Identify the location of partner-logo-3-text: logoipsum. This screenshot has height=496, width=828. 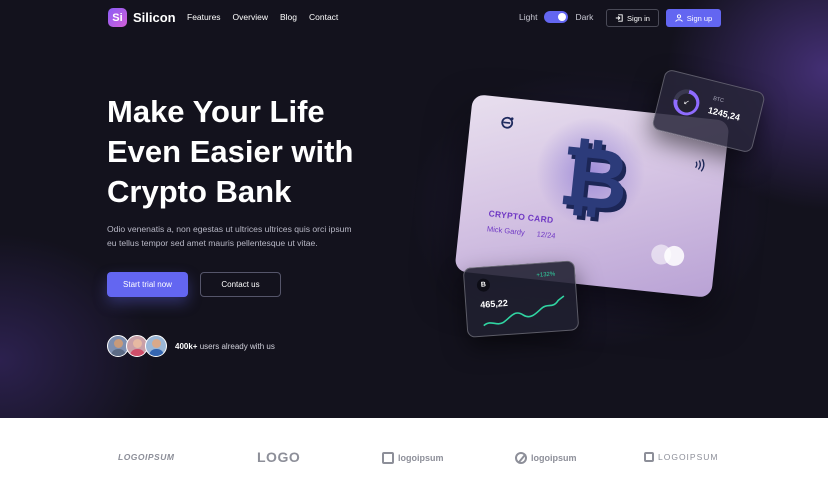
(421, 458).